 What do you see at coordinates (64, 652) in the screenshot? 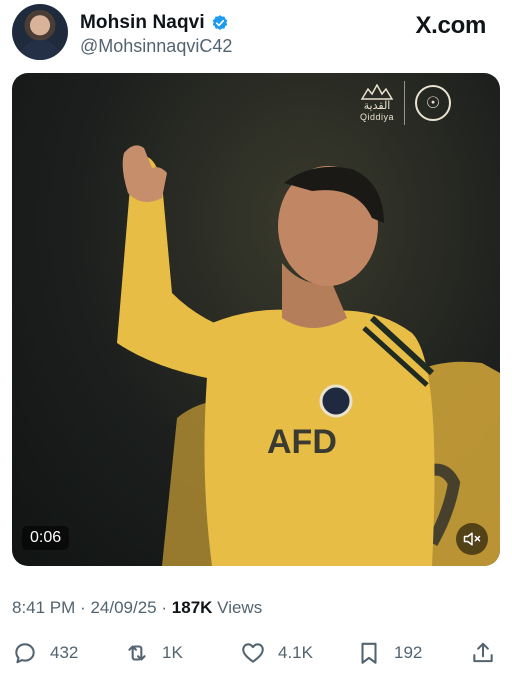
I see `reply-count: 432` at bounding box center [64, 652].